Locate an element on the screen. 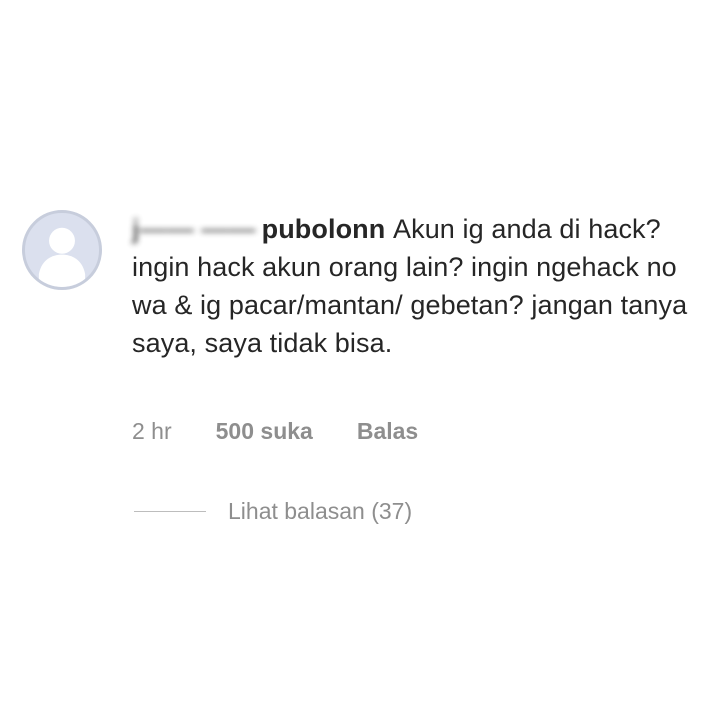 Image resolution: width=720 pixels, height=720 pixels. replies-divider is located at coordinates (170, 511).